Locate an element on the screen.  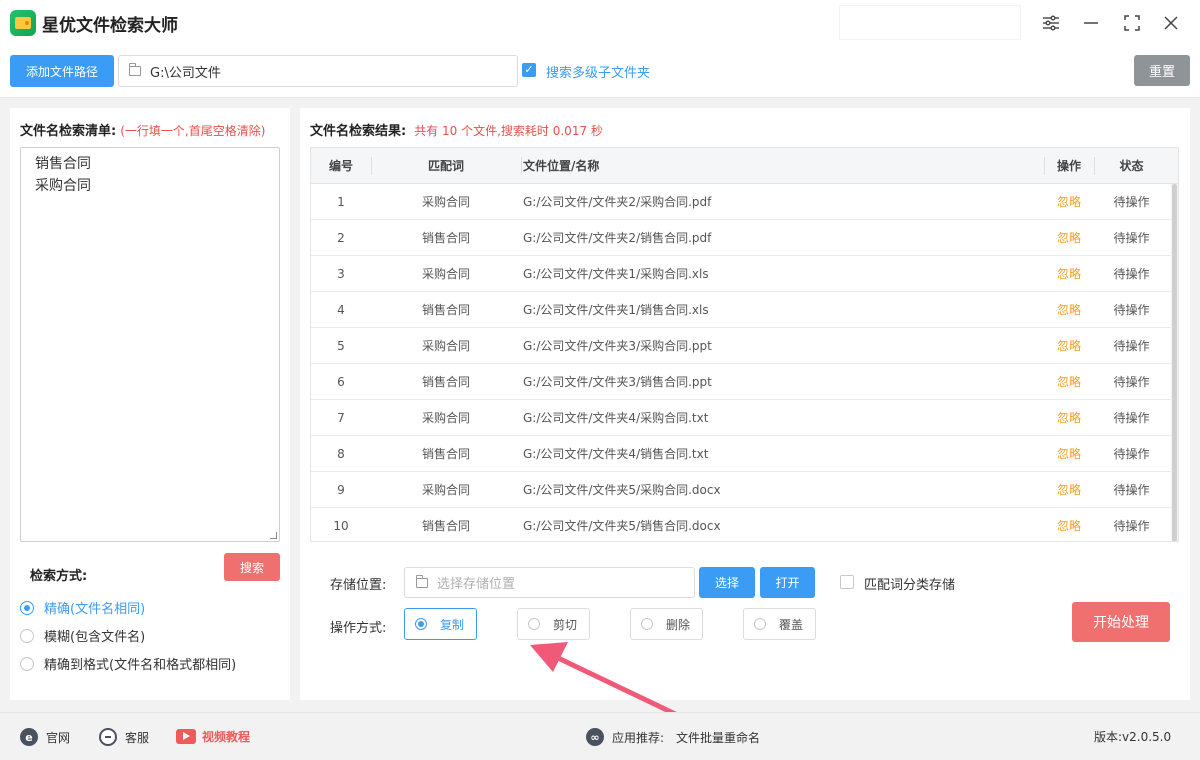
classify-label: 匹配词分类存储 is located at coordinates (909, 583).